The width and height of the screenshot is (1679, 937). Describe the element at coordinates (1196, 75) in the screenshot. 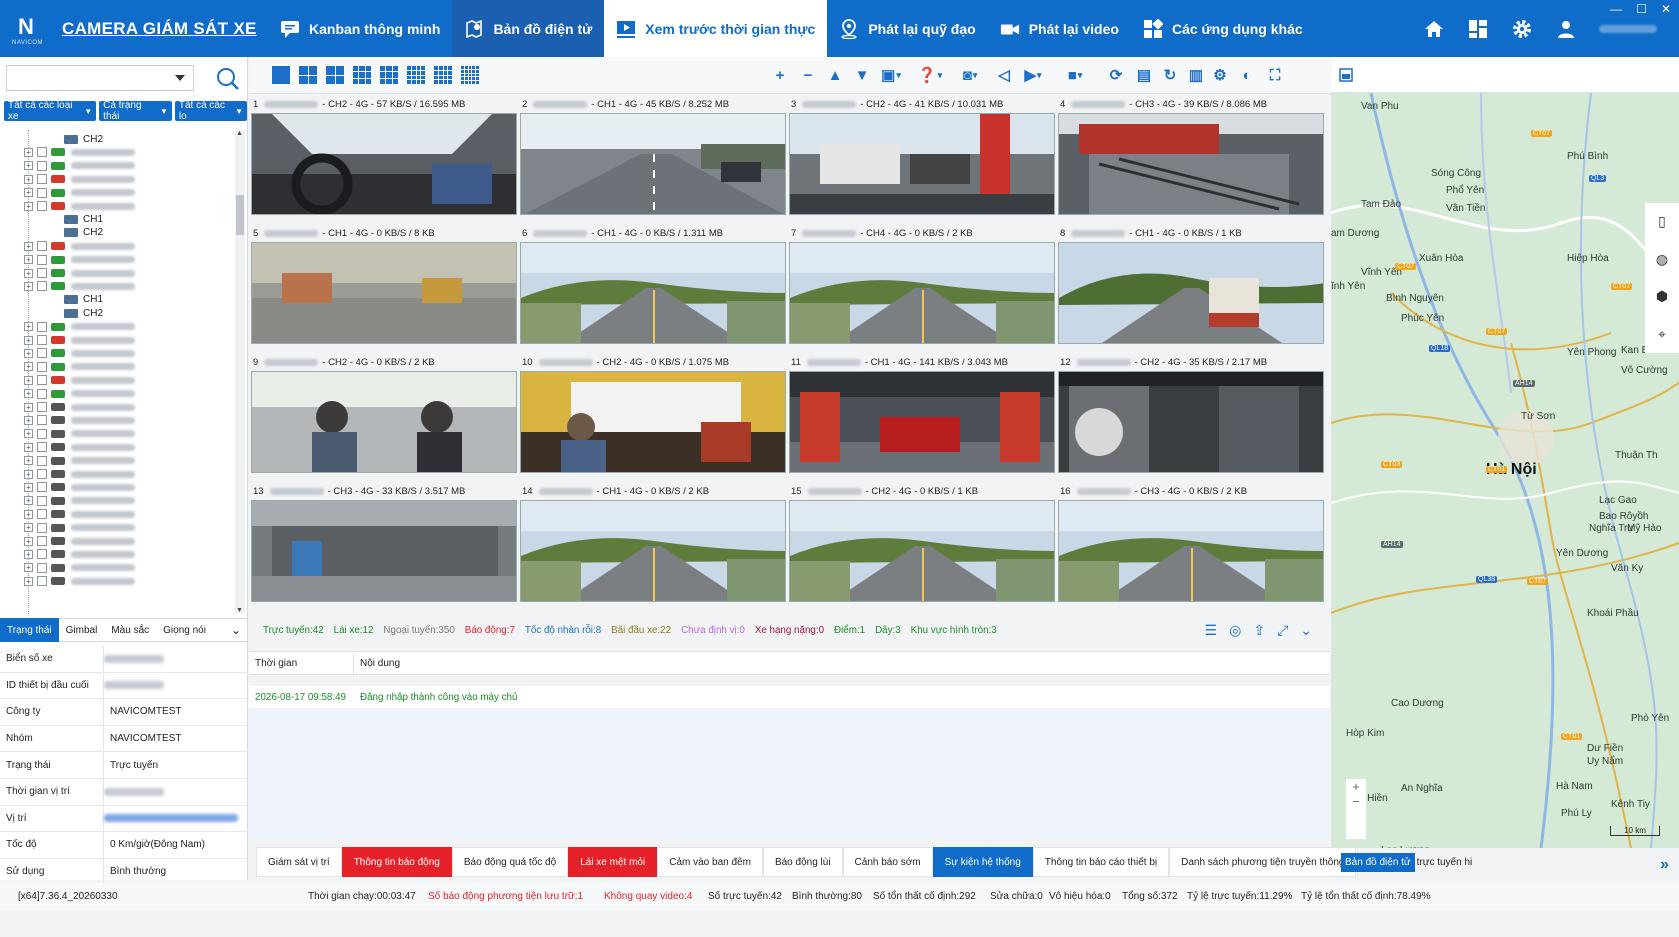

I see `delete-icon: ▥` at that location.